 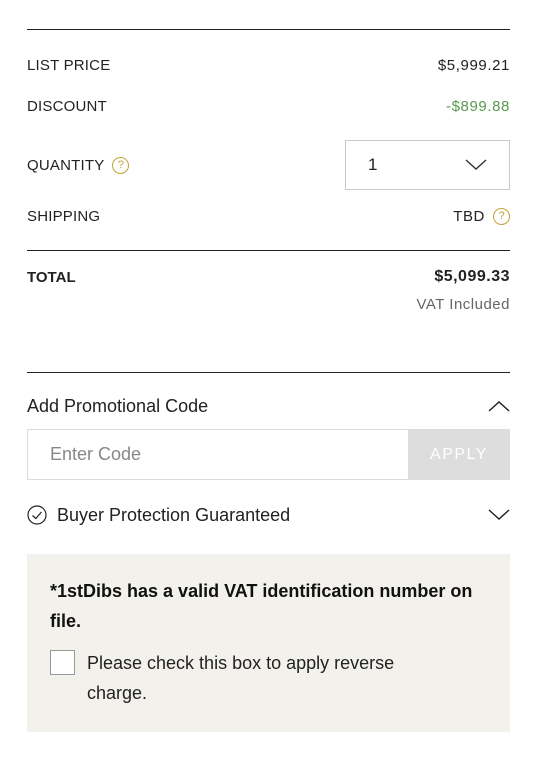 I want to click on promo-code-form: APPLY, so click(x=268, y=454).